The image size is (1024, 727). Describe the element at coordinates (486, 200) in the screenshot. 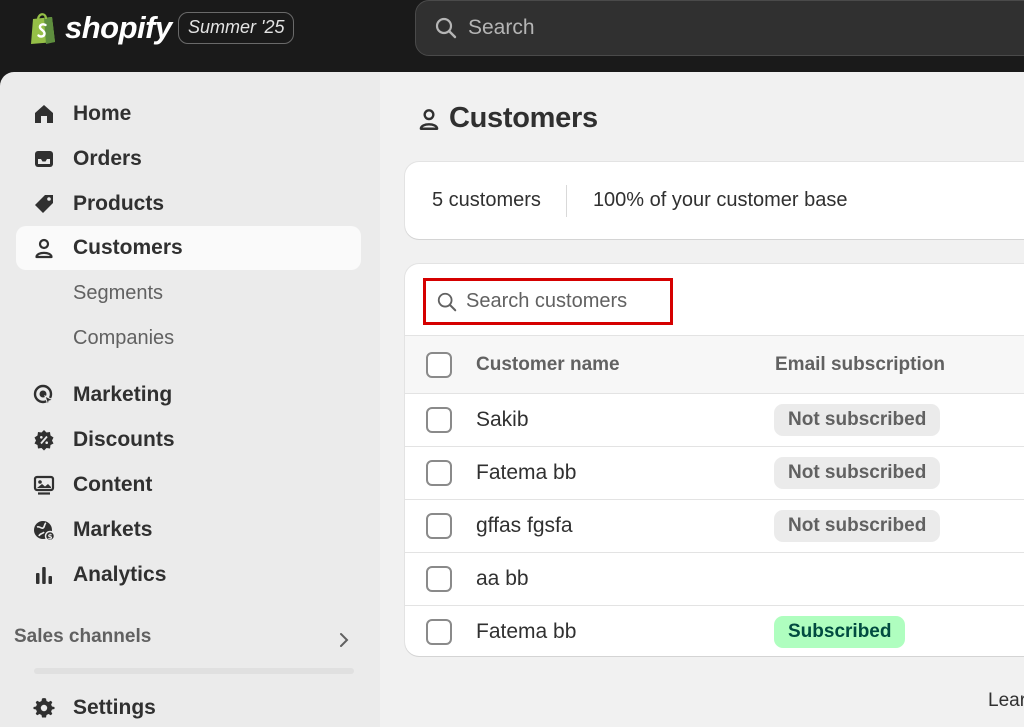

I see `customer-count: 5 customers` at that location.